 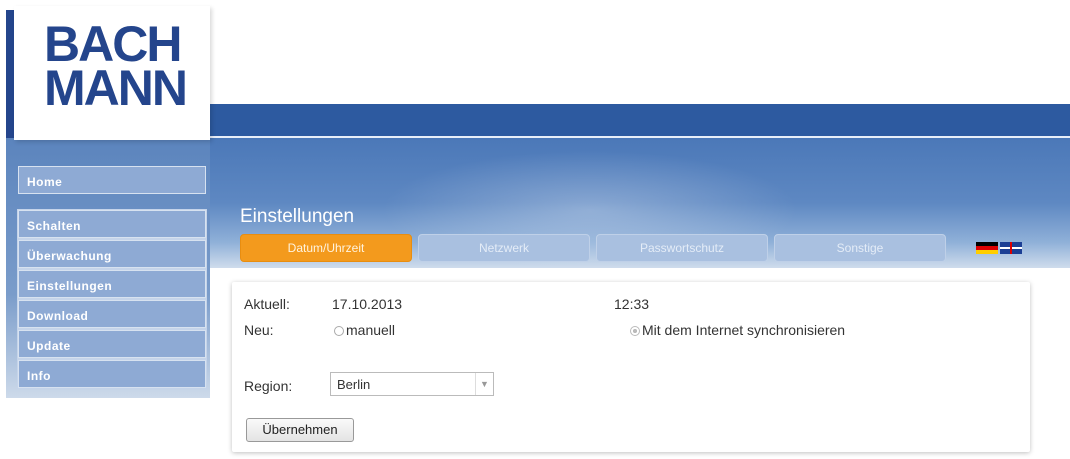 What do you see at coordinates (412, 384) in the screenshot?
I see `region-select: Berlin ▼` at bounding box center [412, 384].